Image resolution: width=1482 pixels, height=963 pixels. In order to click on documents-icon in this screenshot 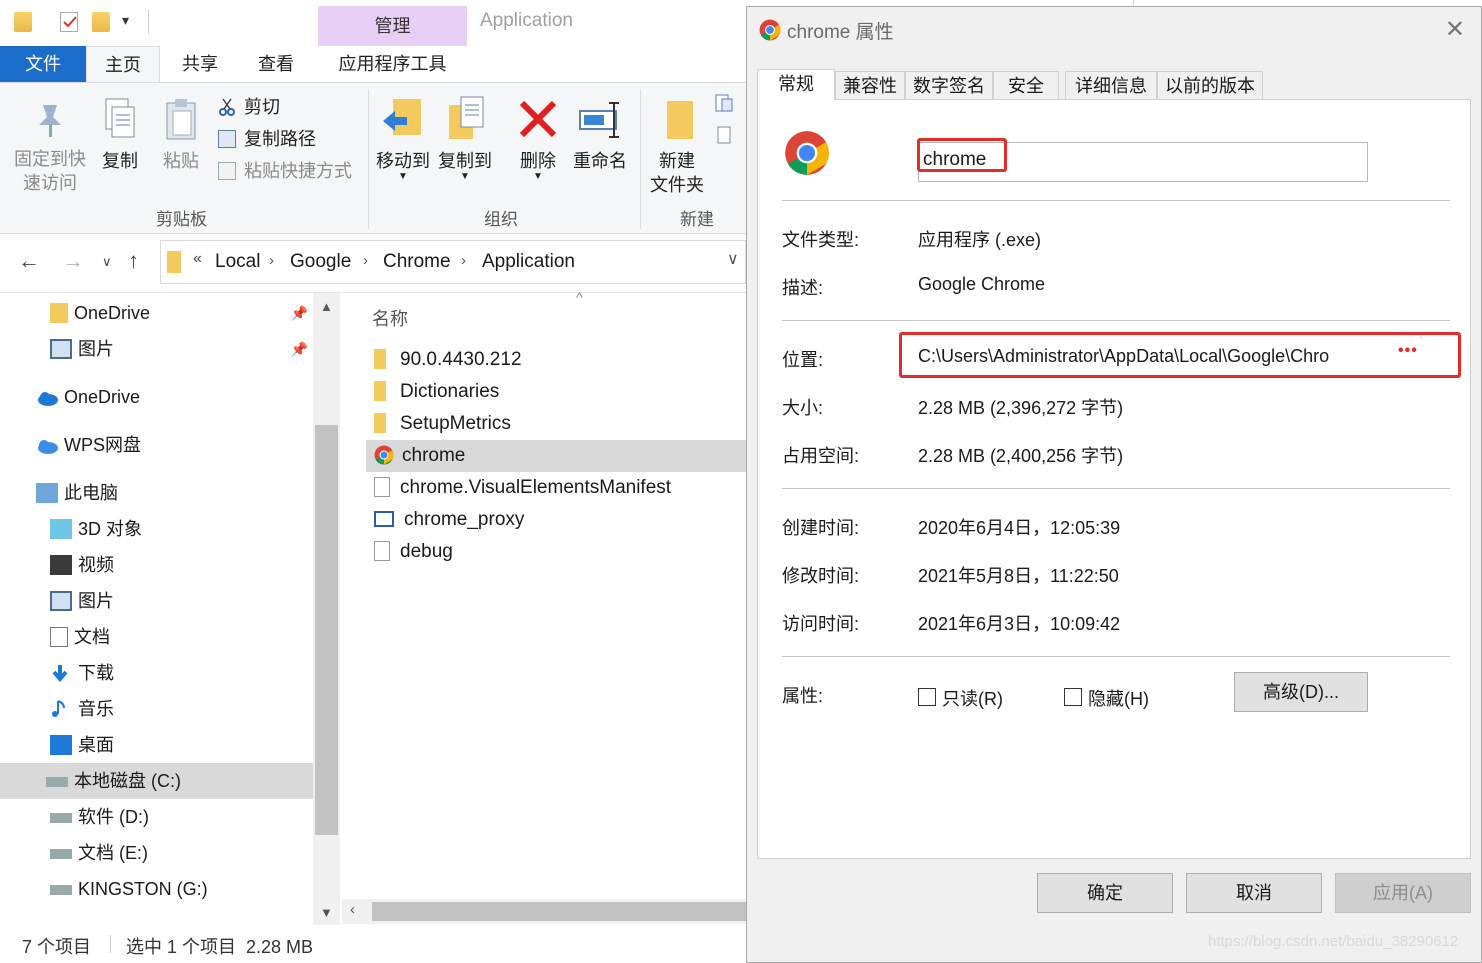, I will do `click(59, 637)`.